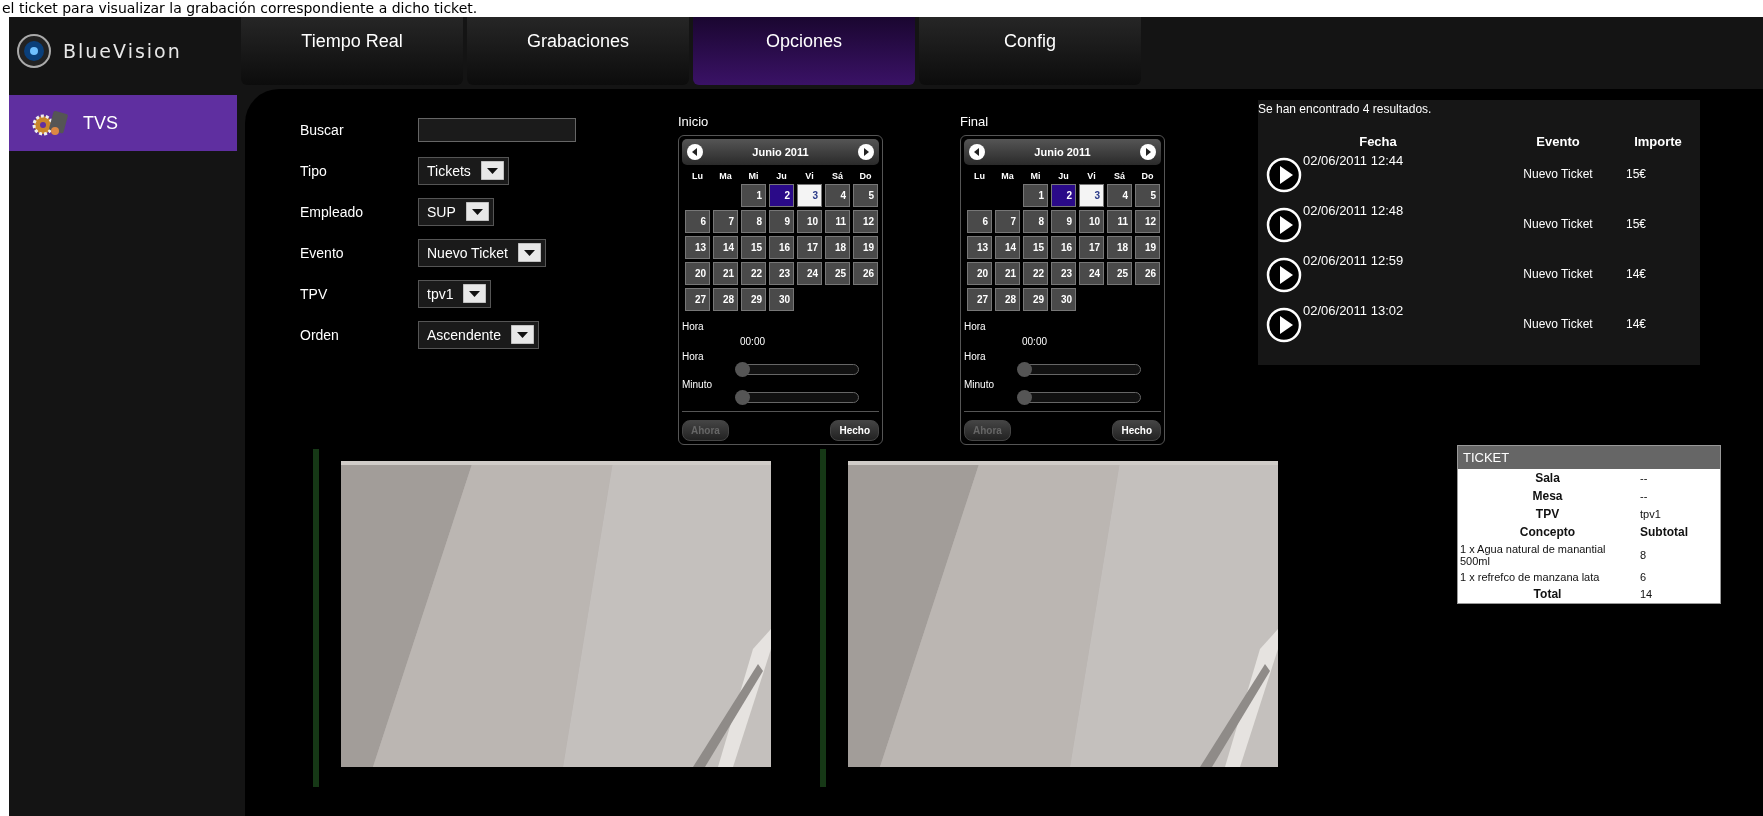 This screenshot has height=816, width=1763. I want to click on weekday-label: Vi, so click(1091, 176).